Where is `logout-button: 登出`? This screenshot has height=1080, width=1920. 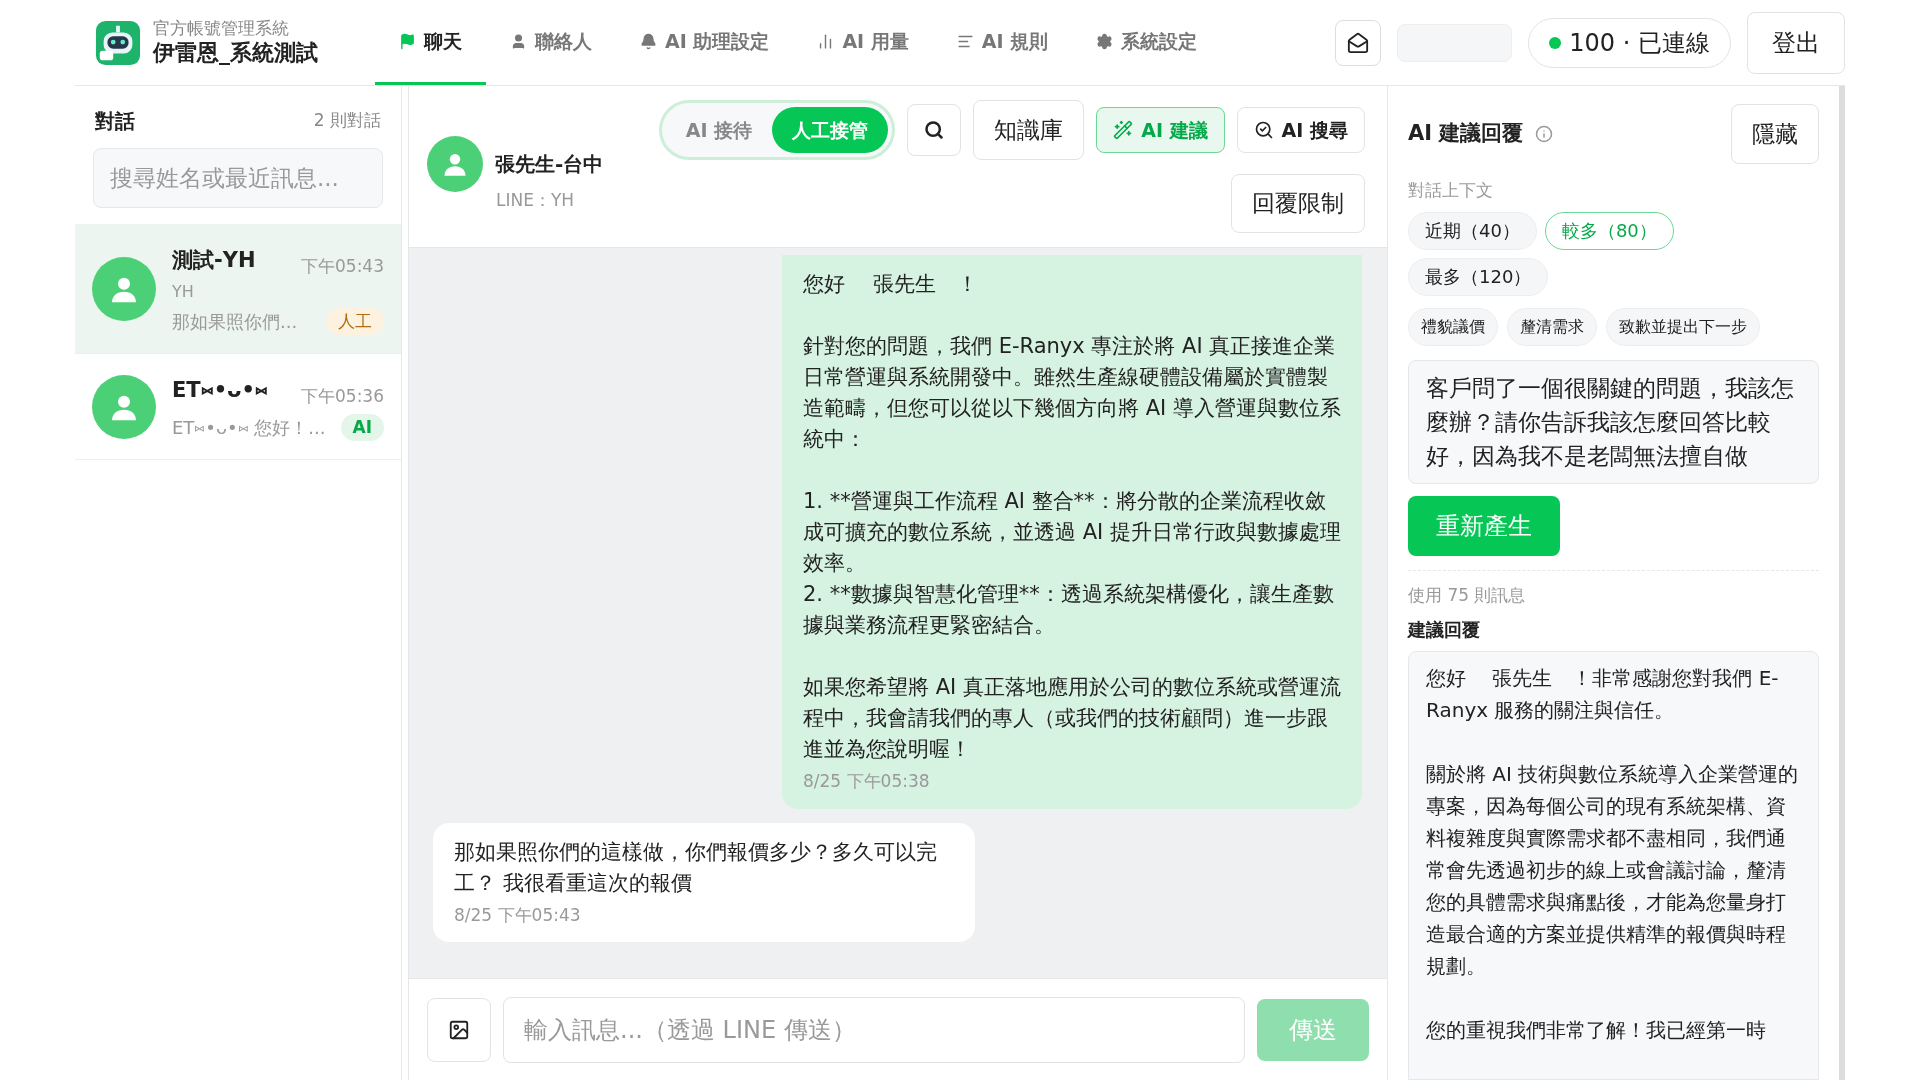
logout-button: 登出 is located at coordinates (1796, 42).